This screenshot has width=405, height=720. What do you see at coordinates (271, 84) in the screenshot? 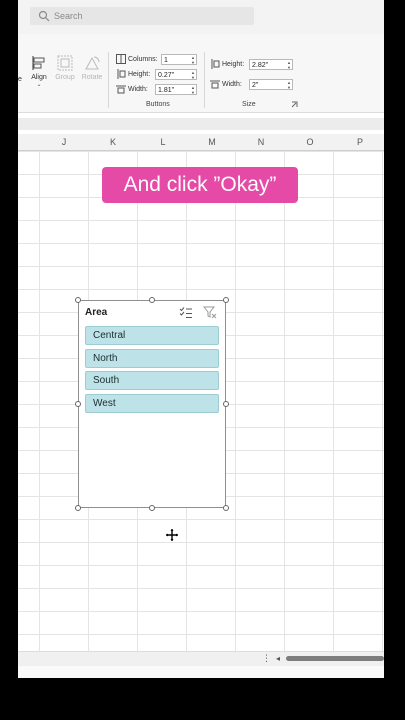
I see `size-width-spinner: 2" ▲ ▼` at bounding box center [271, 84].